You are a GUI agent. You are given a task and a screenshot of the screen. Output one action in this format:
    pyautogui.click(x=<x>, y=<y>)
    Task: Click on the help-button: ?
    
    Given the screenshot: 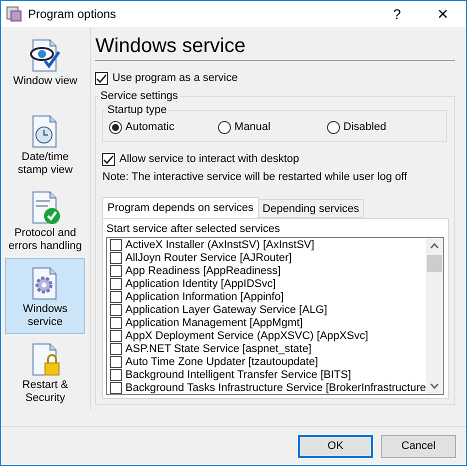 What is the action you would take?
    pyautogui.click(x=397, y=14)
    